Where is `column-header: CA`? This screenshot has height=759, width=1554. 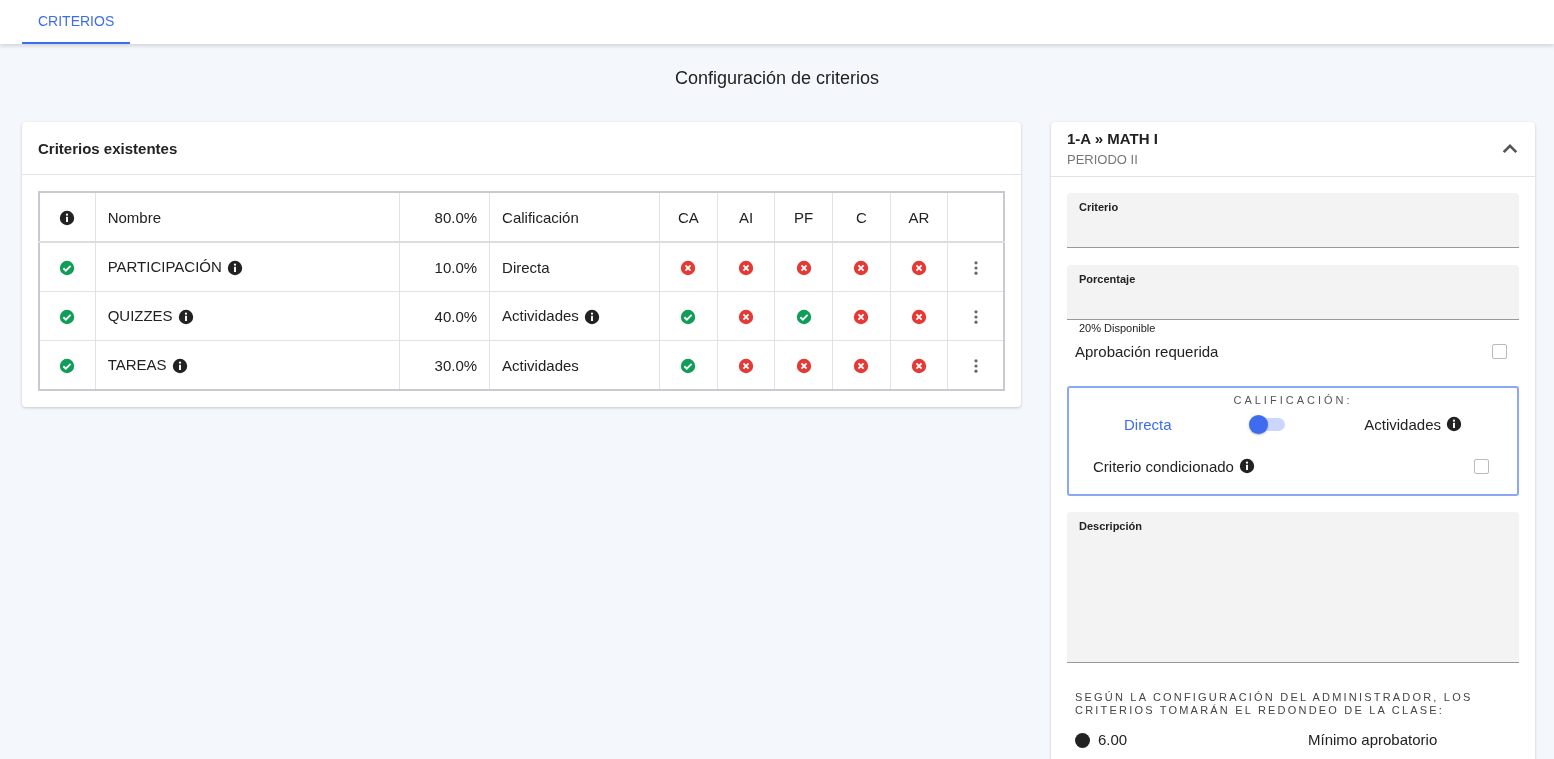
column-header: CA is located at coordinates (688, 217).